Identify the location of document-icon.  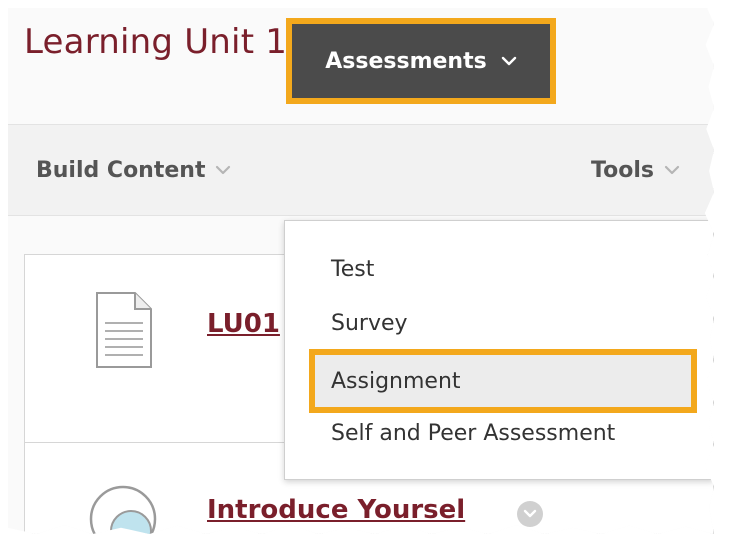
(124, 330).